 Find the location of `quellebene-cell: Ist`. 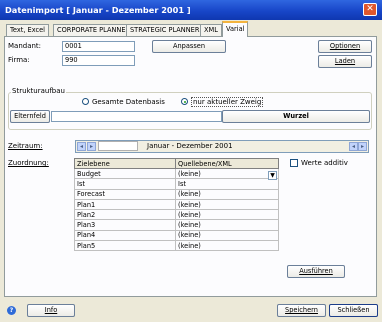

quellebene-cell: Ist is located at coordinates (227, 184).